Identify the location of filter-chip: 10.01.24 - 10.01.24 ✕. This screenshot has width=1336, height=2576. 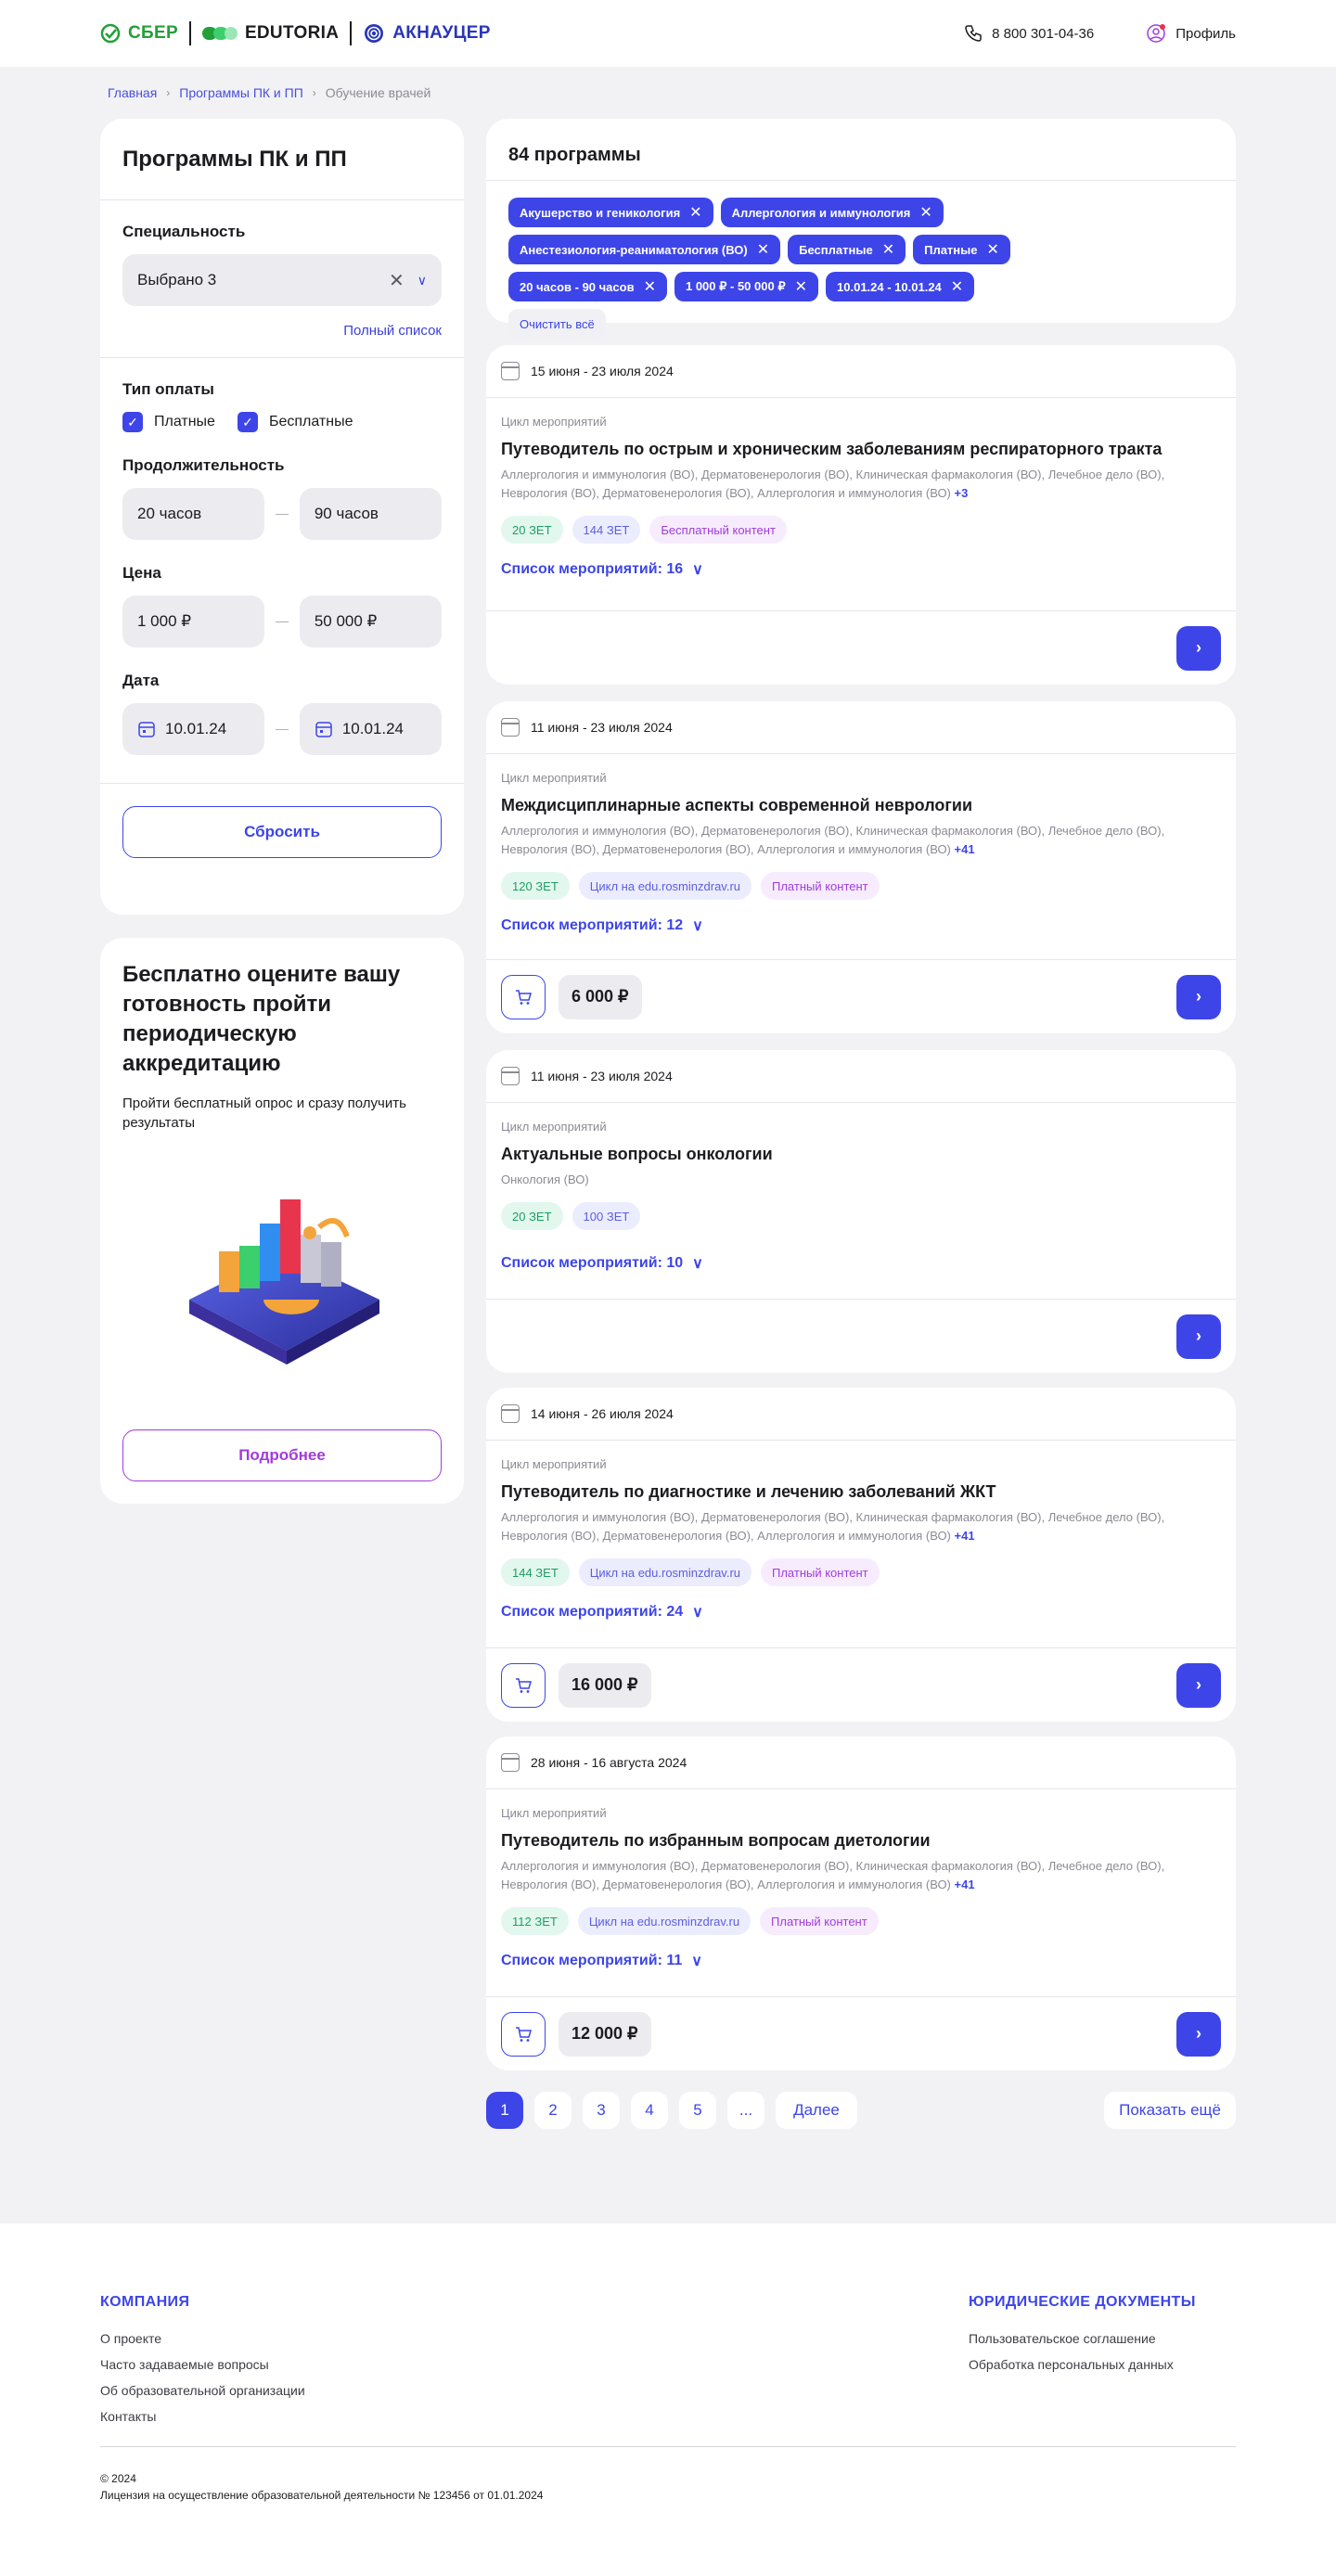
(901, 286).